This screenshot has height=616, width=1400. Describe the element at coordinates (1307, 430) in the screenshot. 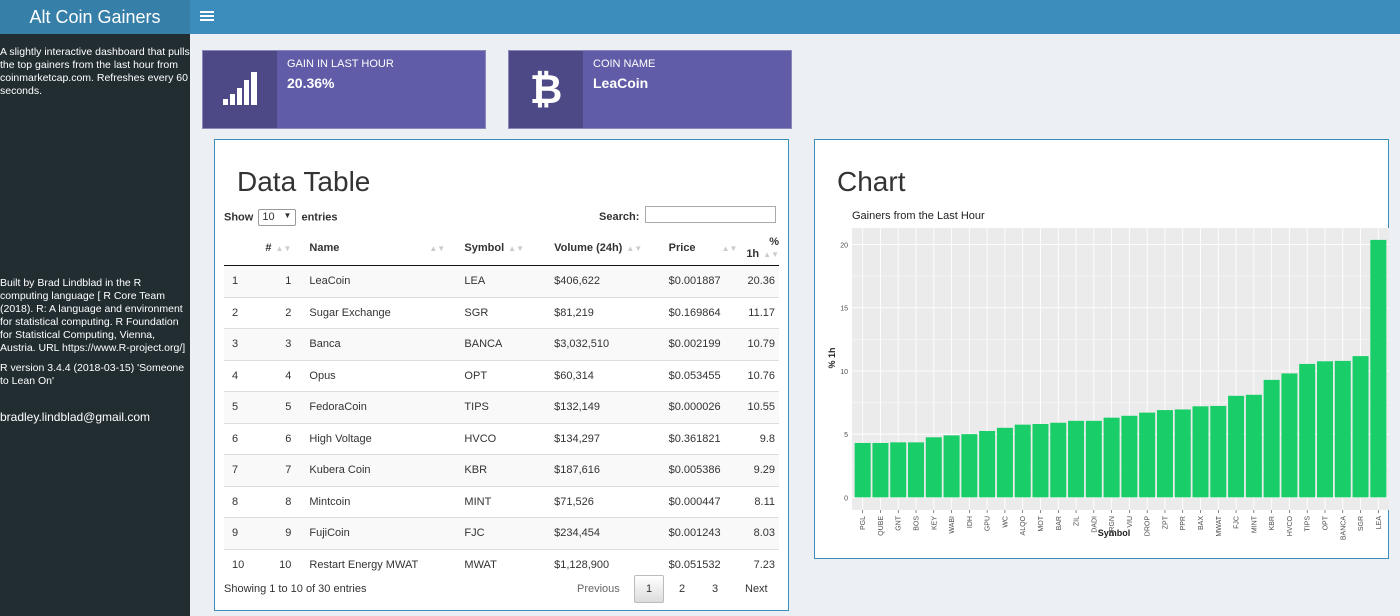

I see `bar-tips` at that location.